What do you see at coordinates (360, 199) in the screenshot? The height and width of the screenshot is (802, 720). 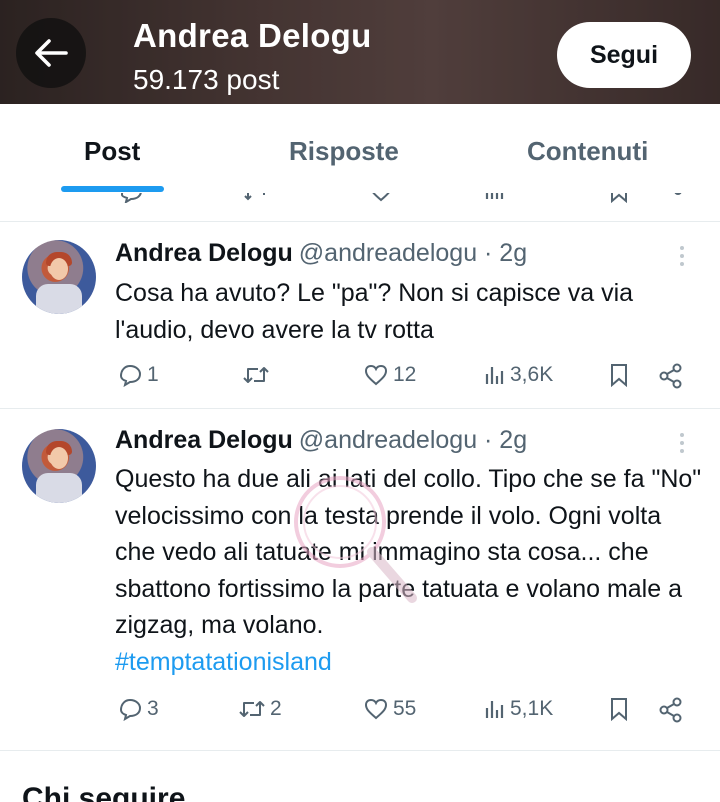 I see `previous-tweet-actions` at bounding box center [360, 199].